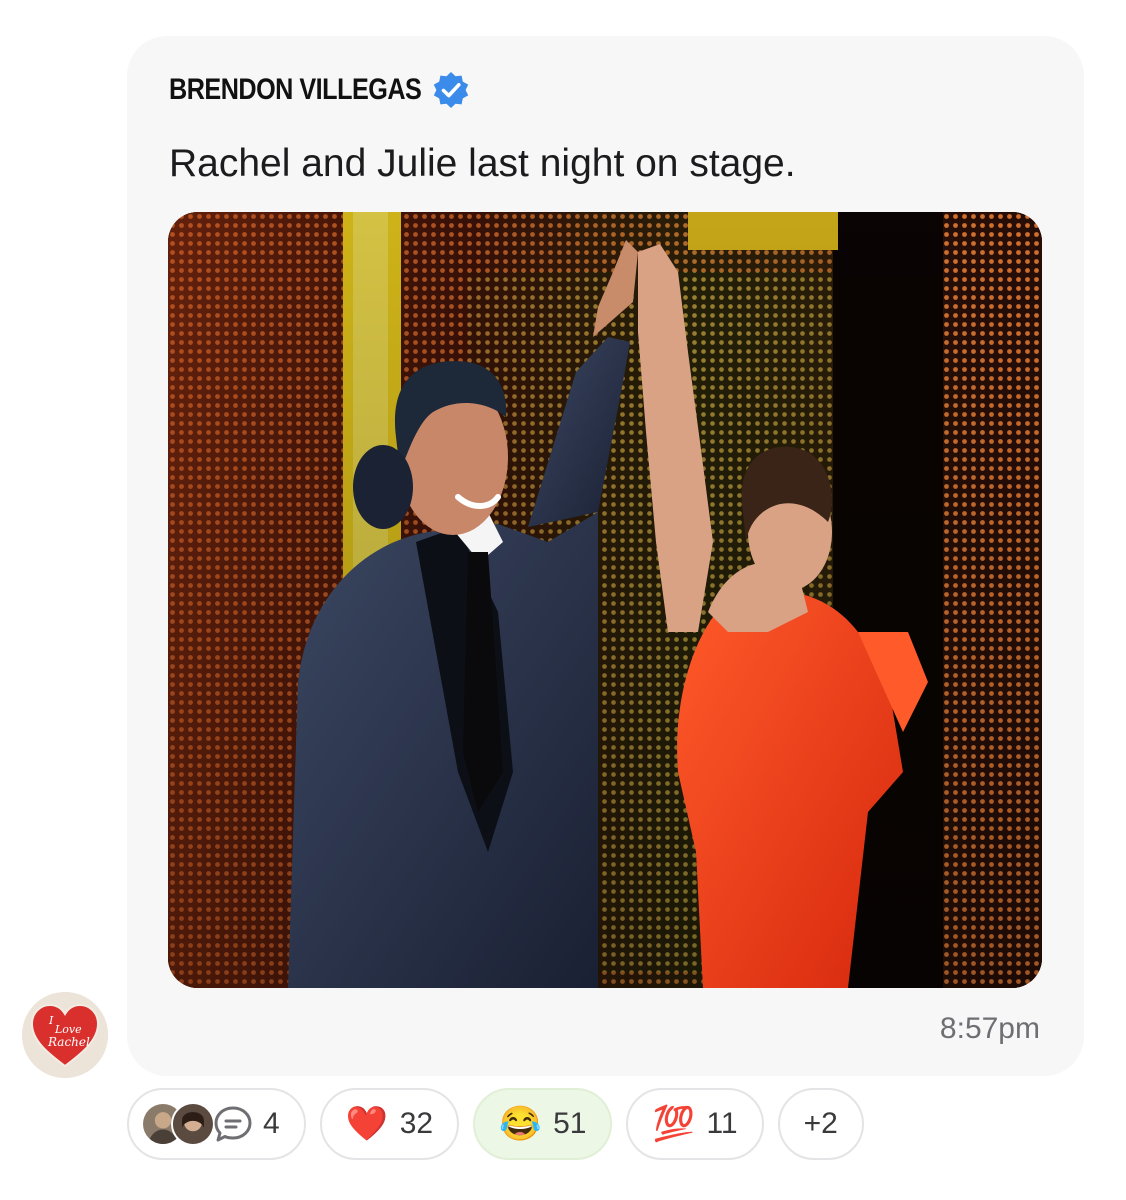 The width and height of the screenshot is (1126, 1200). I want to click on reactions-bar: 4 ❤️ 32 😂 51 💯 11 +2, so click(495, 1124).